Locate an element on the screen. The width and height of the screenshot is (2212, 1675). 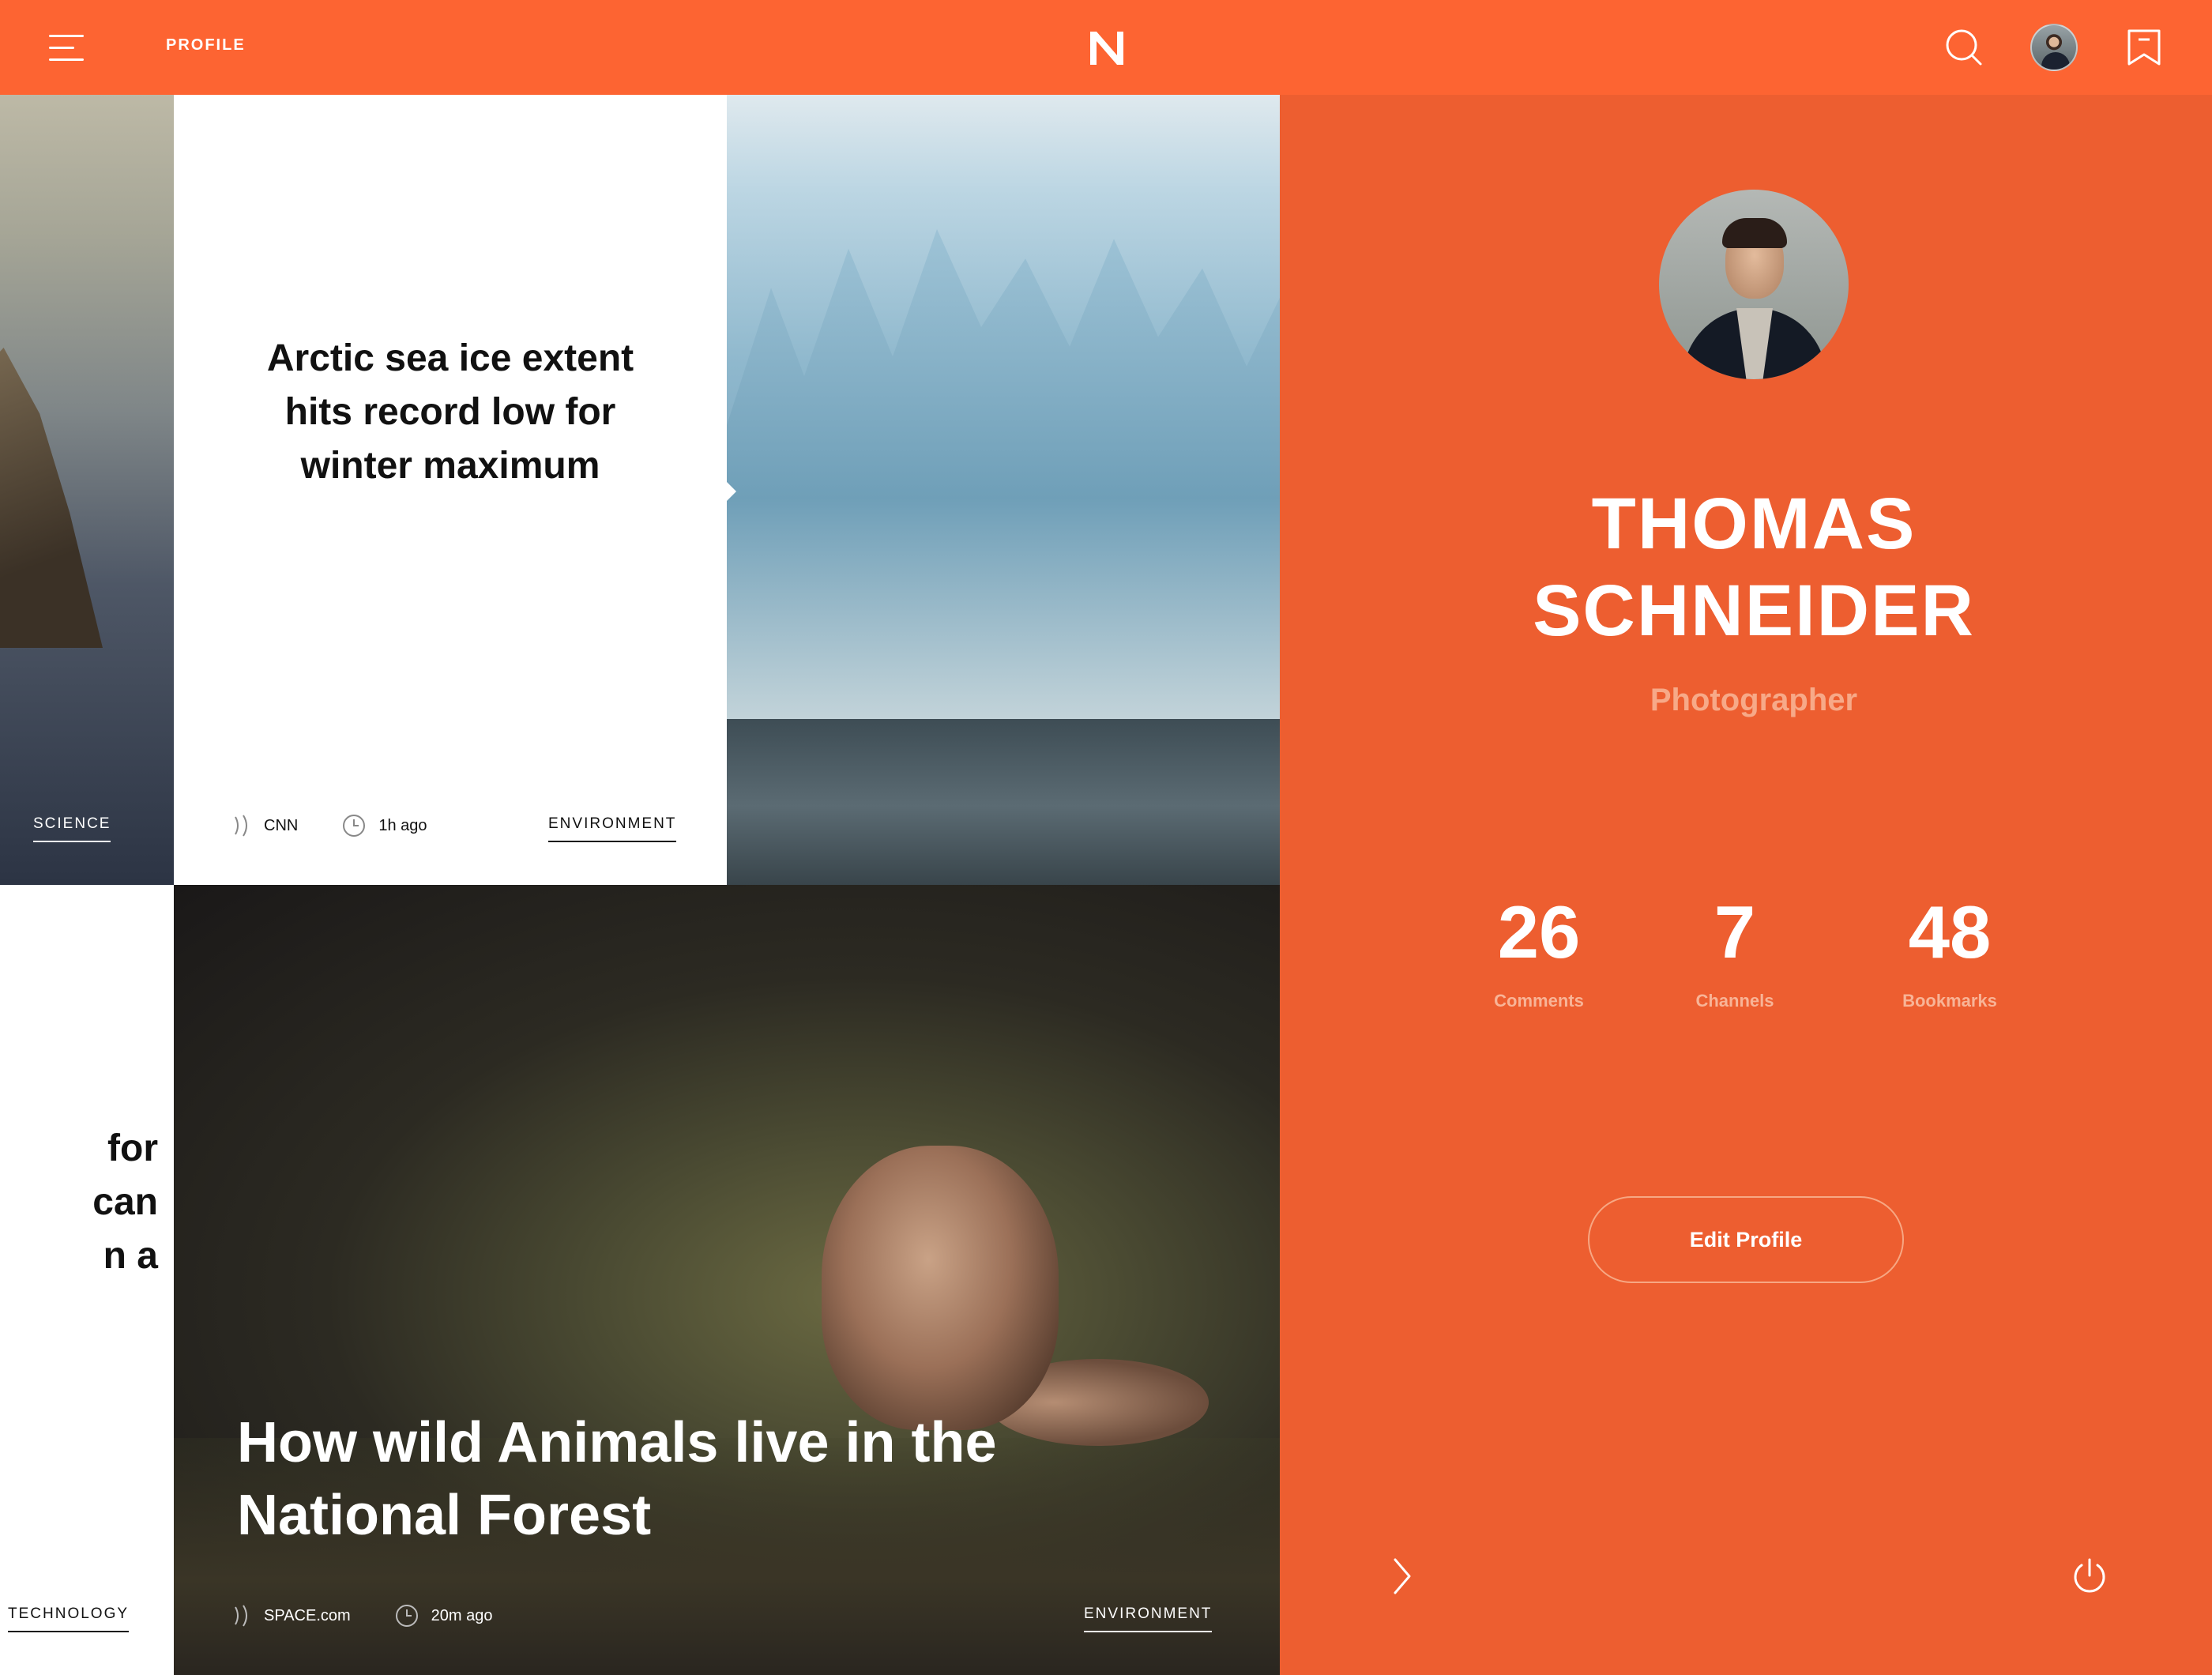
search-icon is located at coordinates (1964, 47).